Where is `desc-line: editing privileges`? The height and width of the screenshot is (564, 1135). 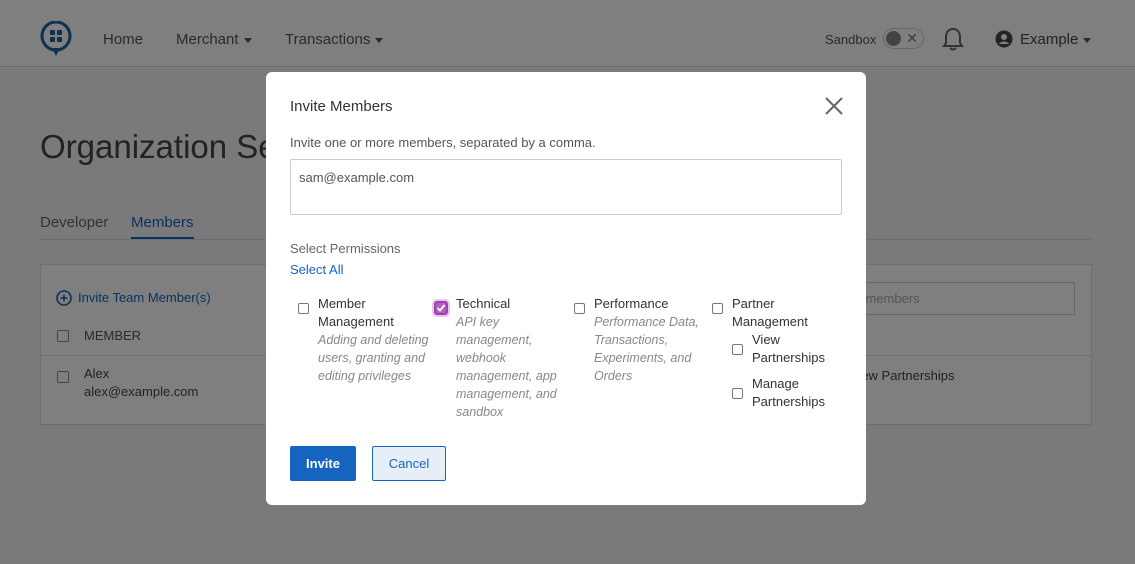 desc-line: editing privileges is located at coordinates (365, 376).